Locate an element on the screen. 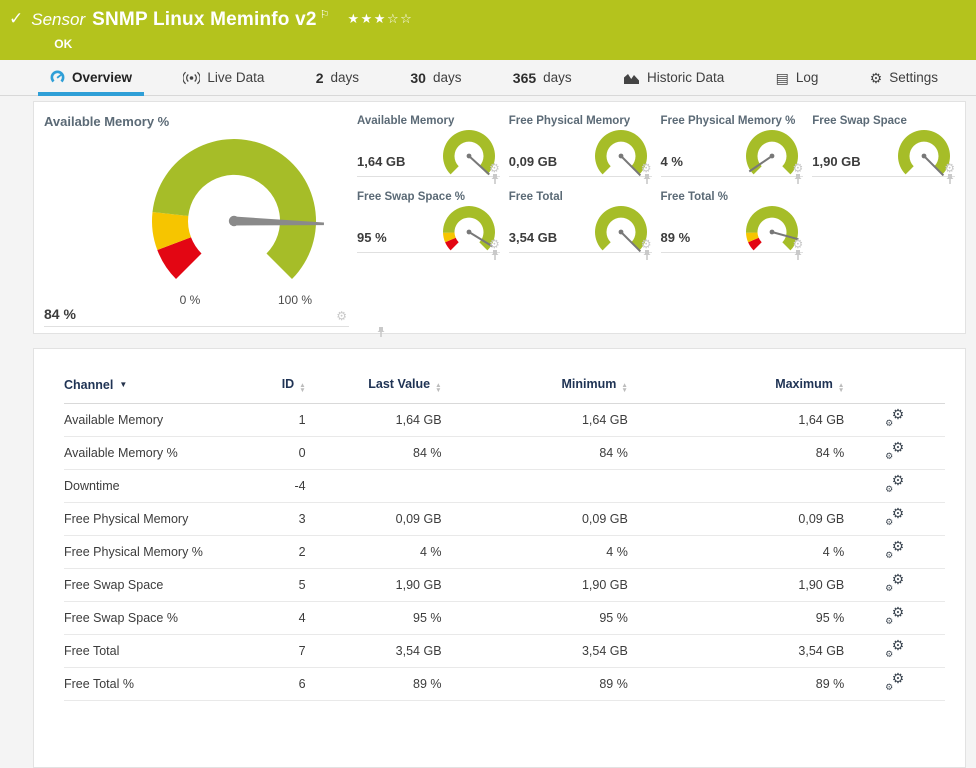 This screenshot has width=976, height=768. sort-caret-icon: ▼ is located at coordinates (123, 384).